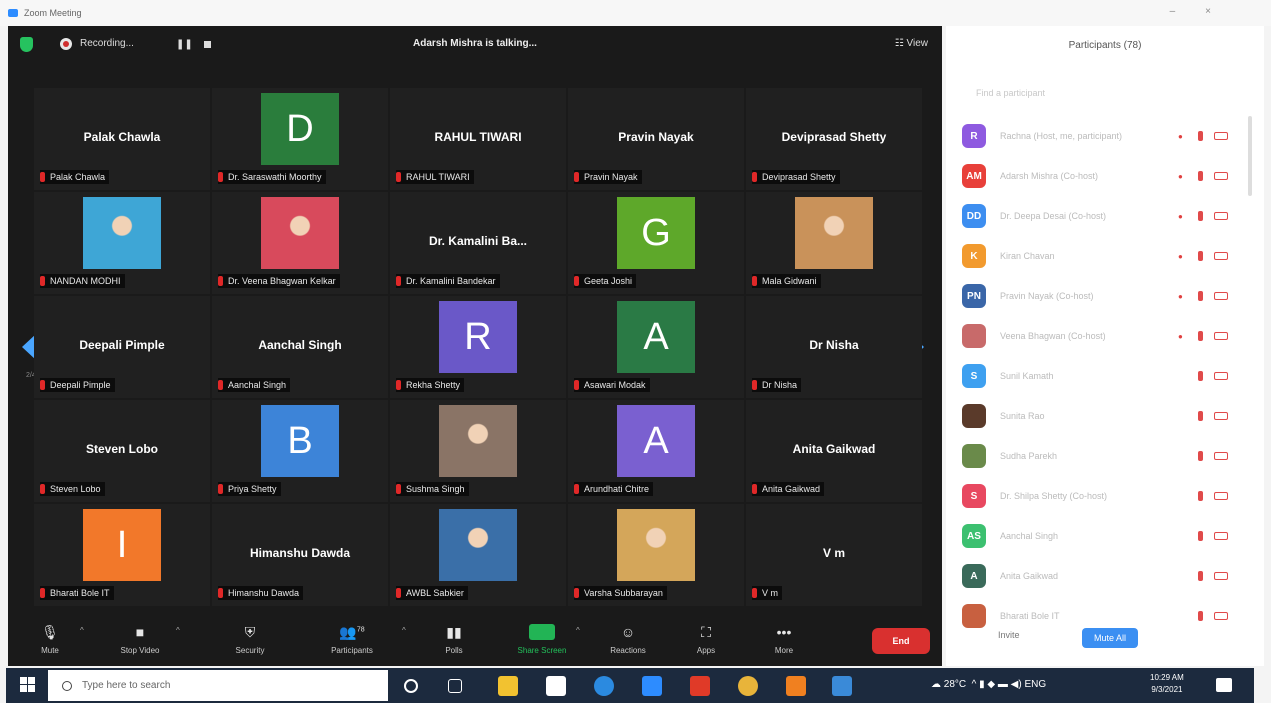 Image resolution: width=1271 pixels, height=703 pixels. I want to click on participant-video-tile: Anita Gaikwad Anita Gaikwad, so click(834, 451).